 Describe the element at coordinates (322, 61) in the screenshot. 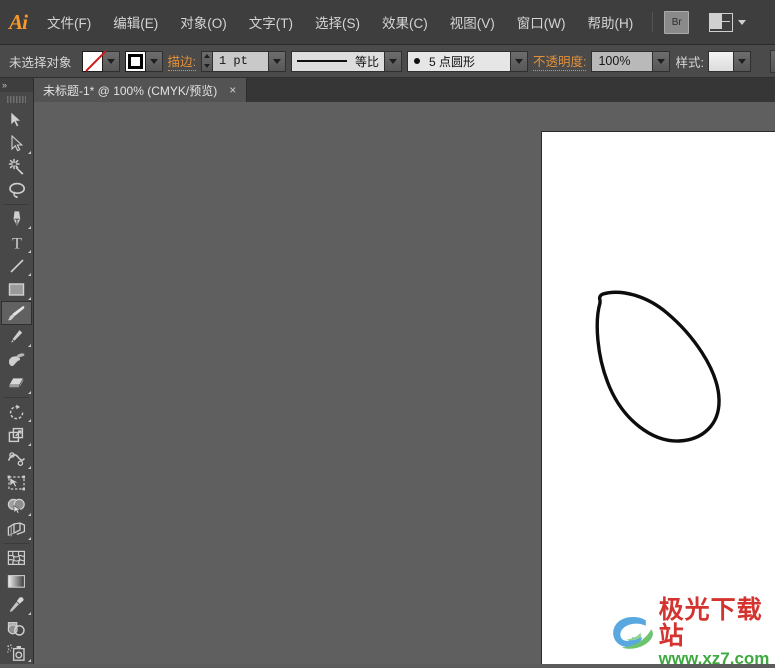

I see `width-profile-icon` at that location.